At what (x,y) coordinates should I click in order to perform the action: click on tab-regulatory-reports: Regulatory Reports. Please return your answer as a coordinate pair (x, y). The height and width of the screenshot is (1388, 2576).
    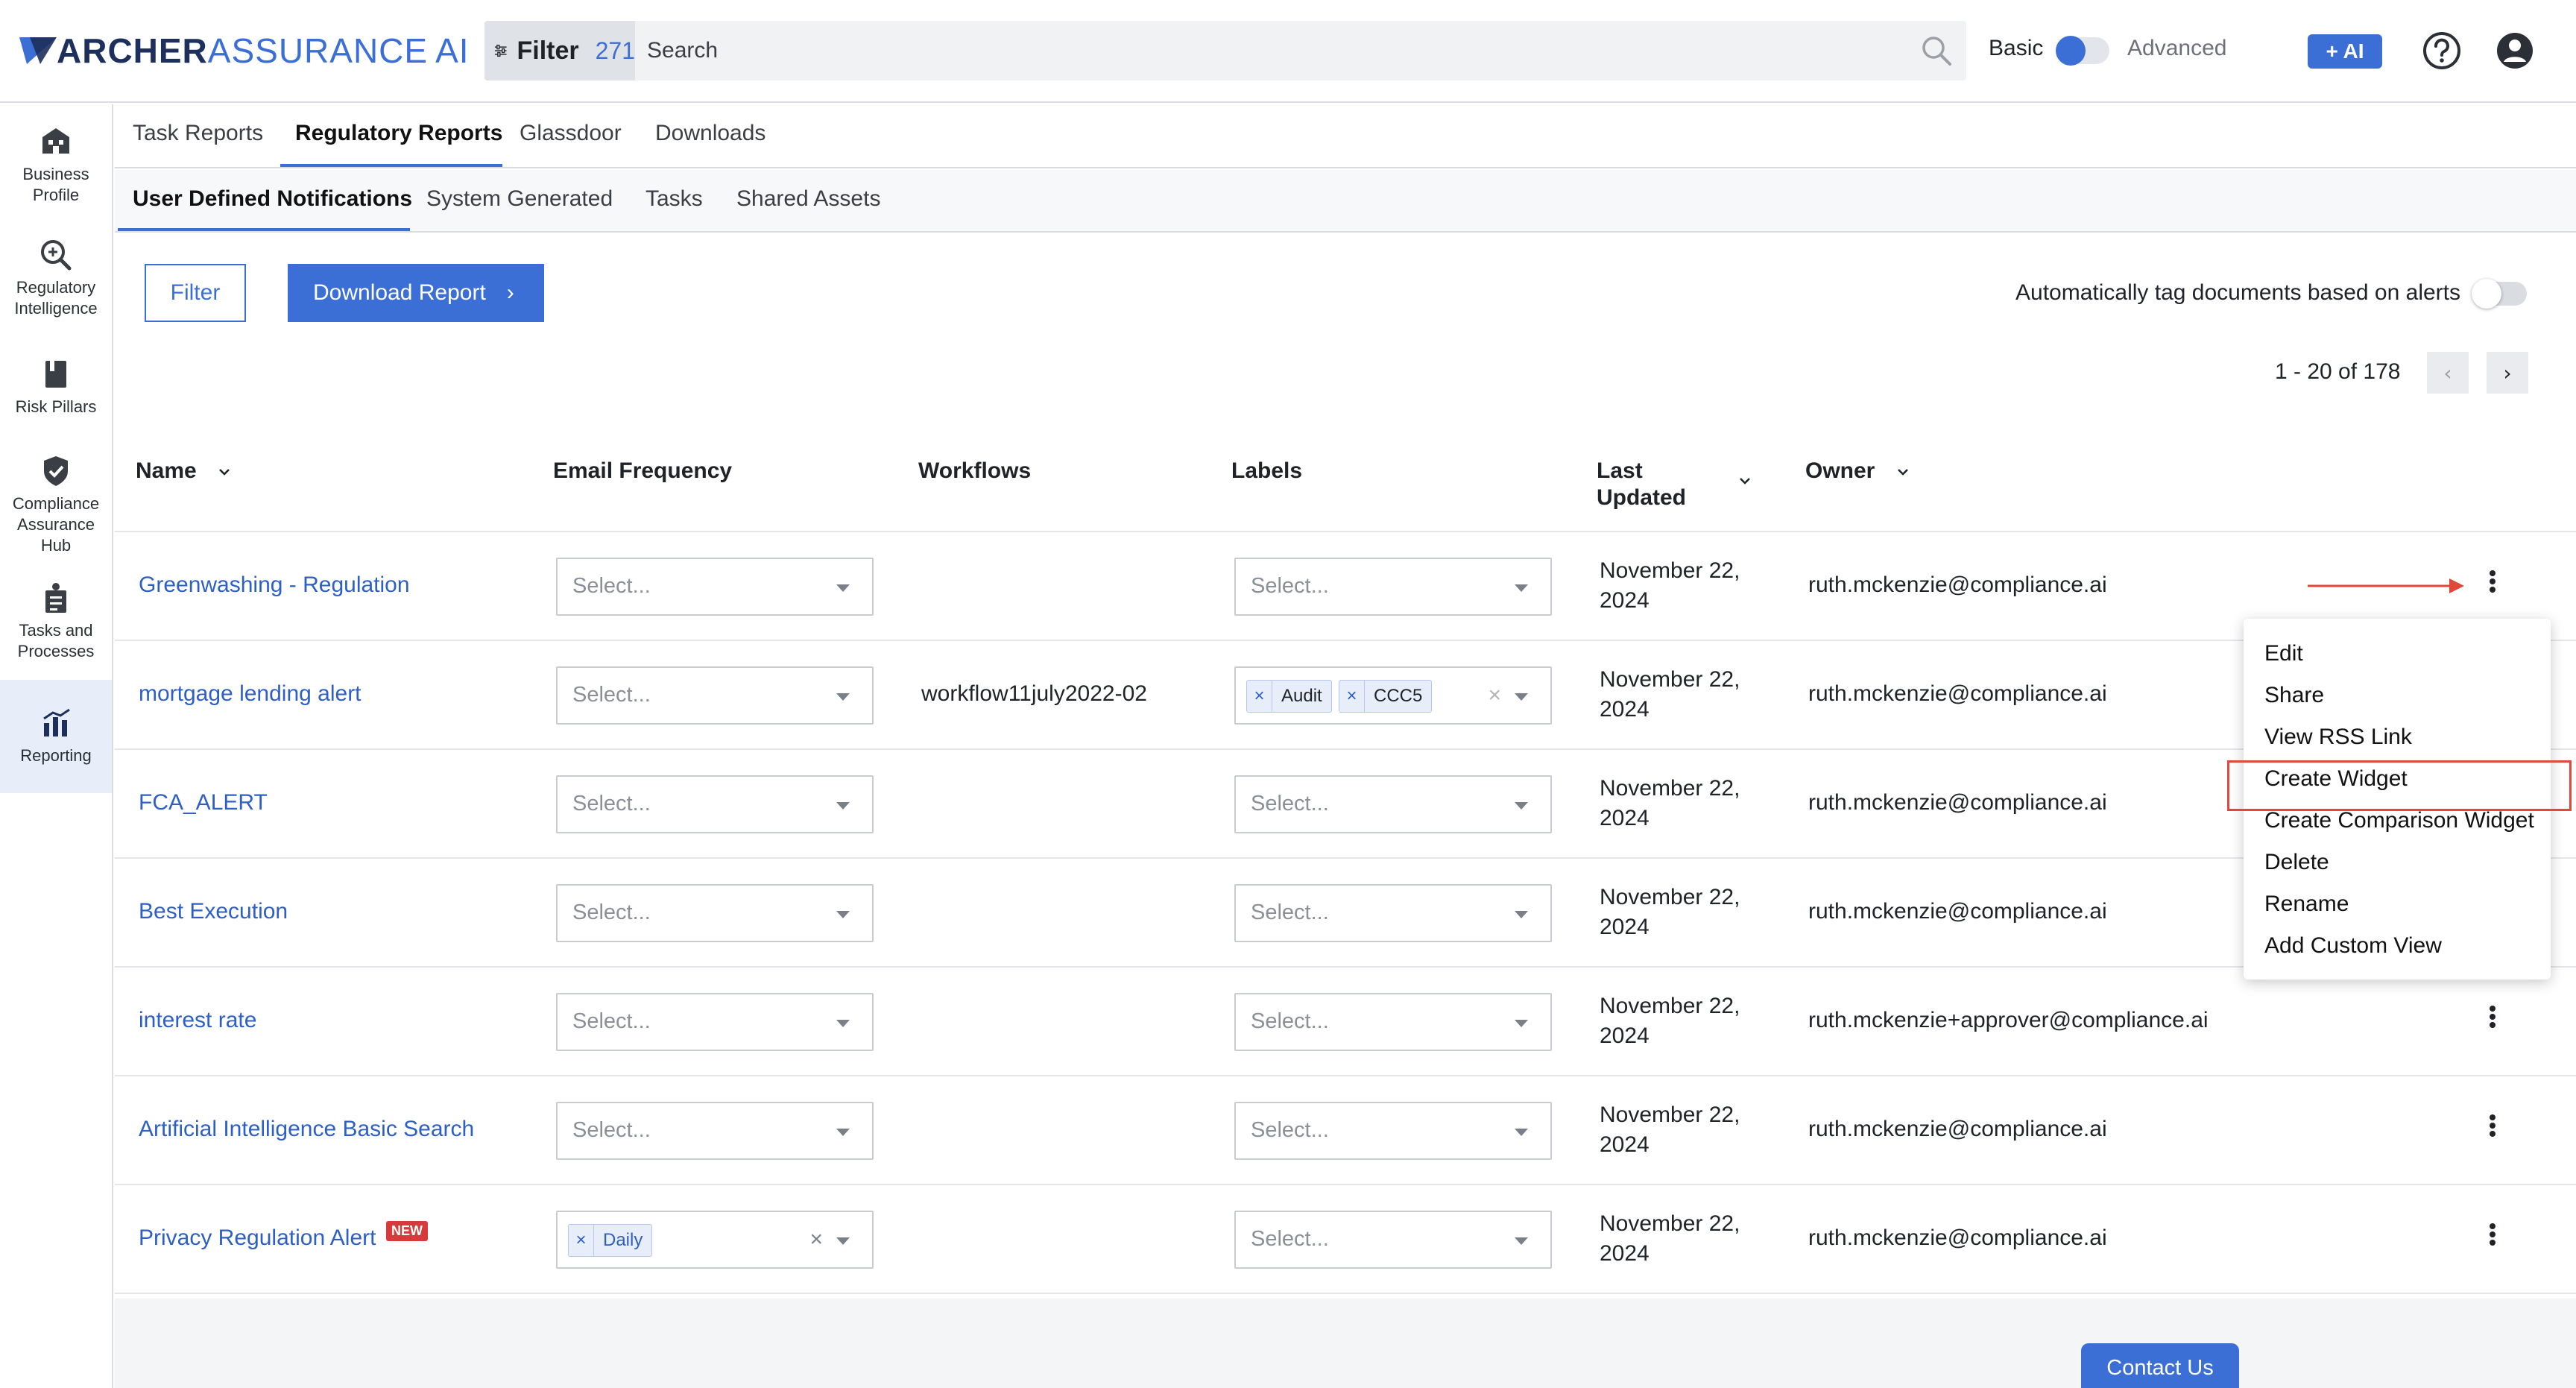
    Looking at the image, I should click on (398, 133).